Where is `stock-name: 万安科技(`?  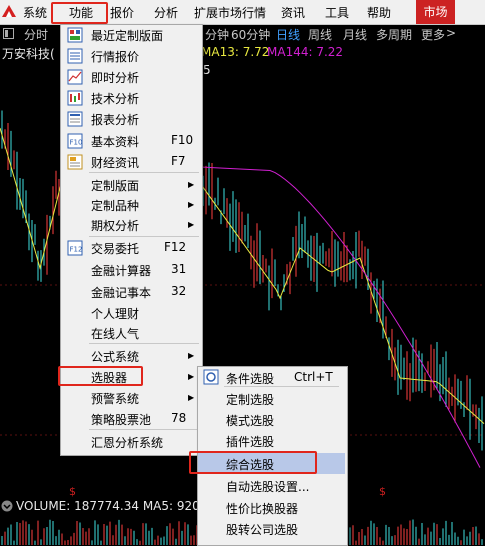
stock-name: 万安科技( is located at coordinates (28, 54).